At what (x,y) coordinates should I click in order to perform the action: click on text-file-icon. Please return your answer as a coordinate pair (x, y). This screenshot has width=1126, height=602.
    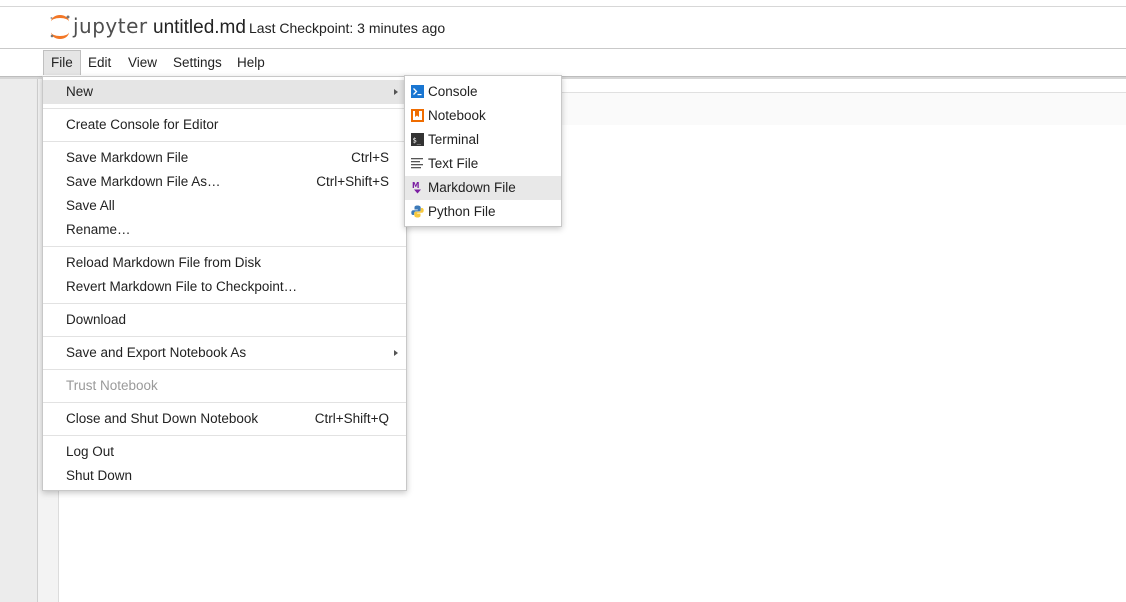
    Looking at the image, I should click on (417, 163).